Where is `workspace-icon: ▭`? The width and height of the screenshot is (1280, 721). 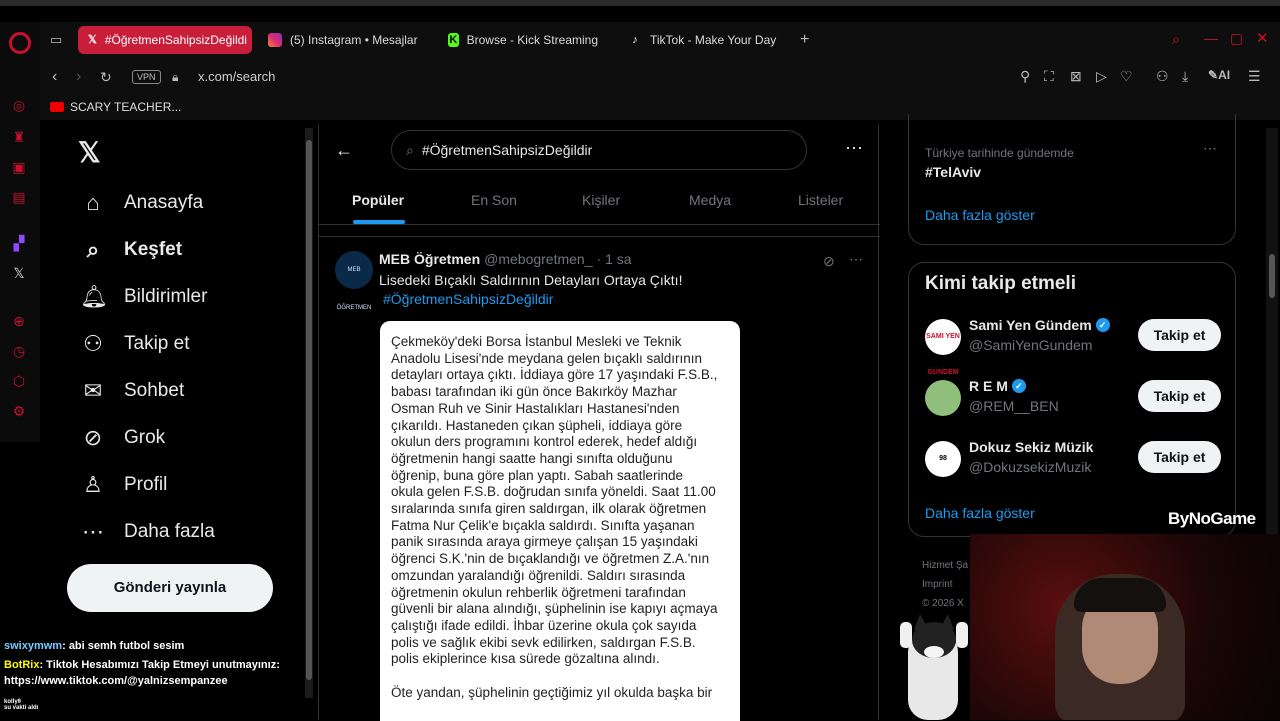 workspace-icon: ▭ is located at coordinates (56, 40).